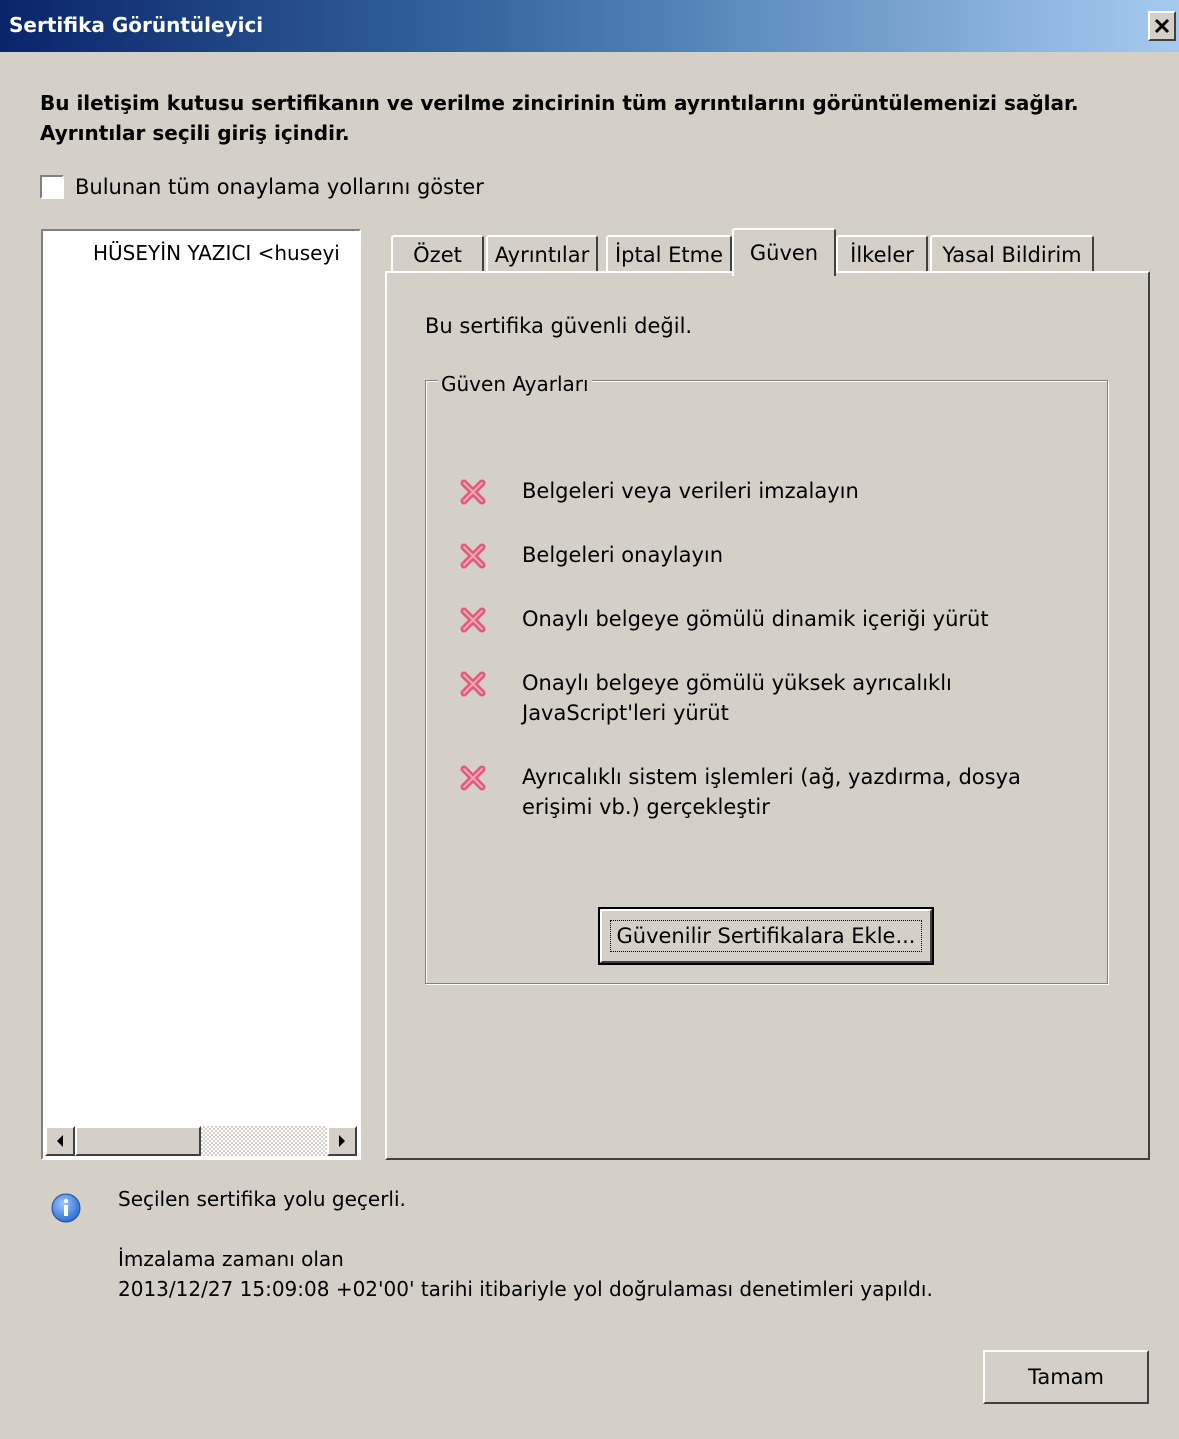  What do you see at coordinates (195, 133) in the screenshot?
I see `intro-line-2: Ayrıntılar seçili giriş içindir.` at bounding box center [195, 133].